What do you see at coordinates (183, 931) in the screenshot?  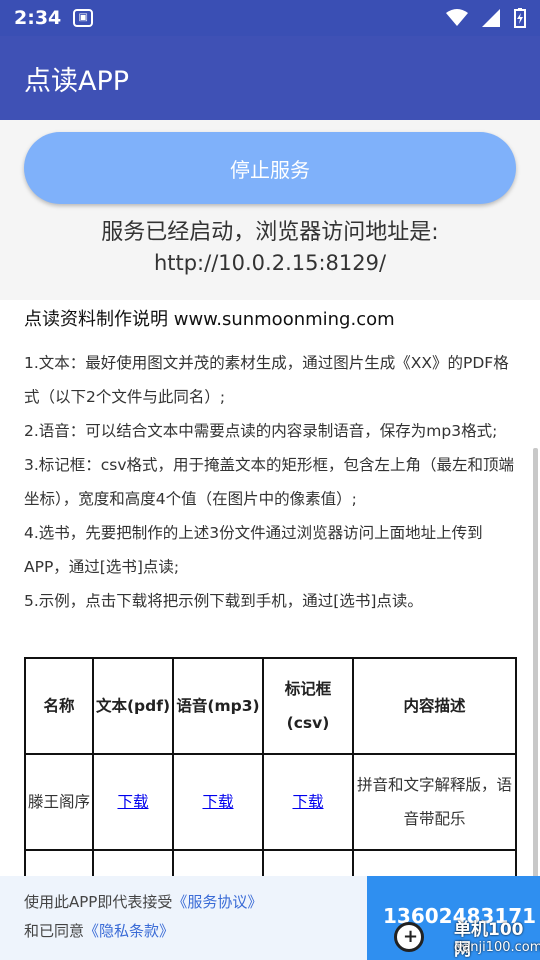 I see `agreement-line-2: 和已同意《隐私条款》` at bounding box center [183, 931].